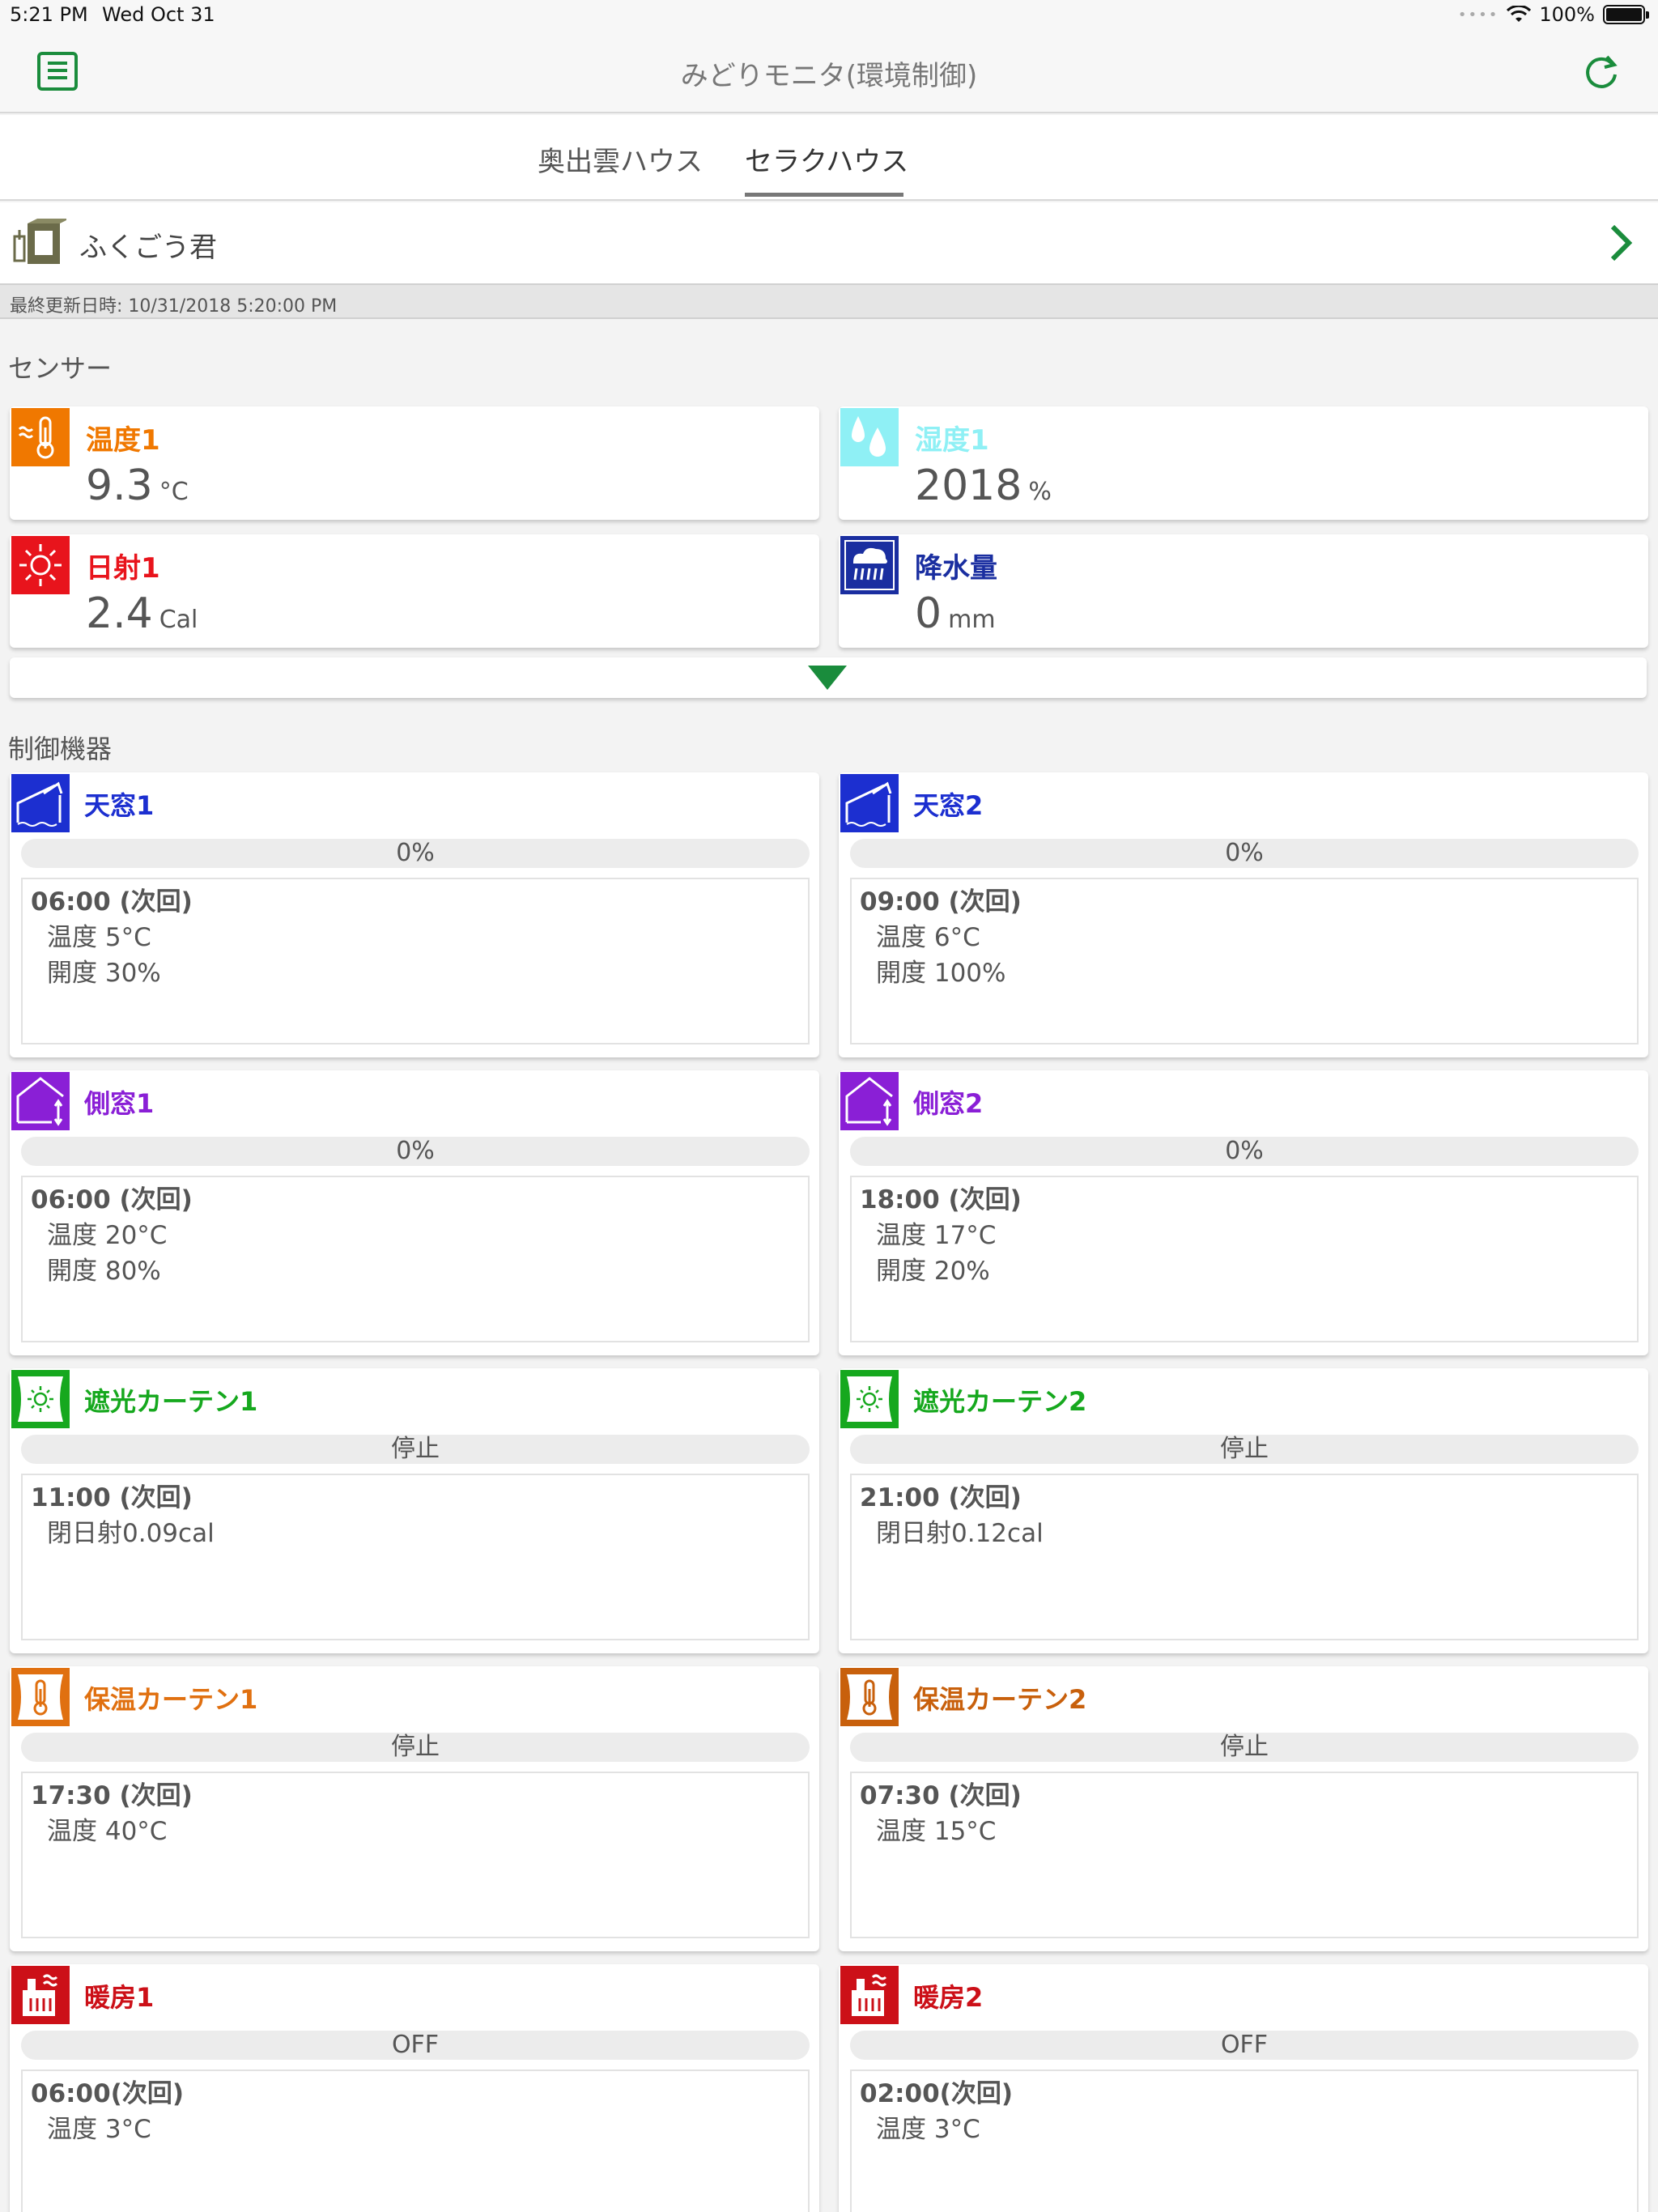  What do you see at coordinates (1243, 591) in the screenshot?
I see `sensor-card-rain: 降水量 0 mm` at bounding box center [1243, 591].